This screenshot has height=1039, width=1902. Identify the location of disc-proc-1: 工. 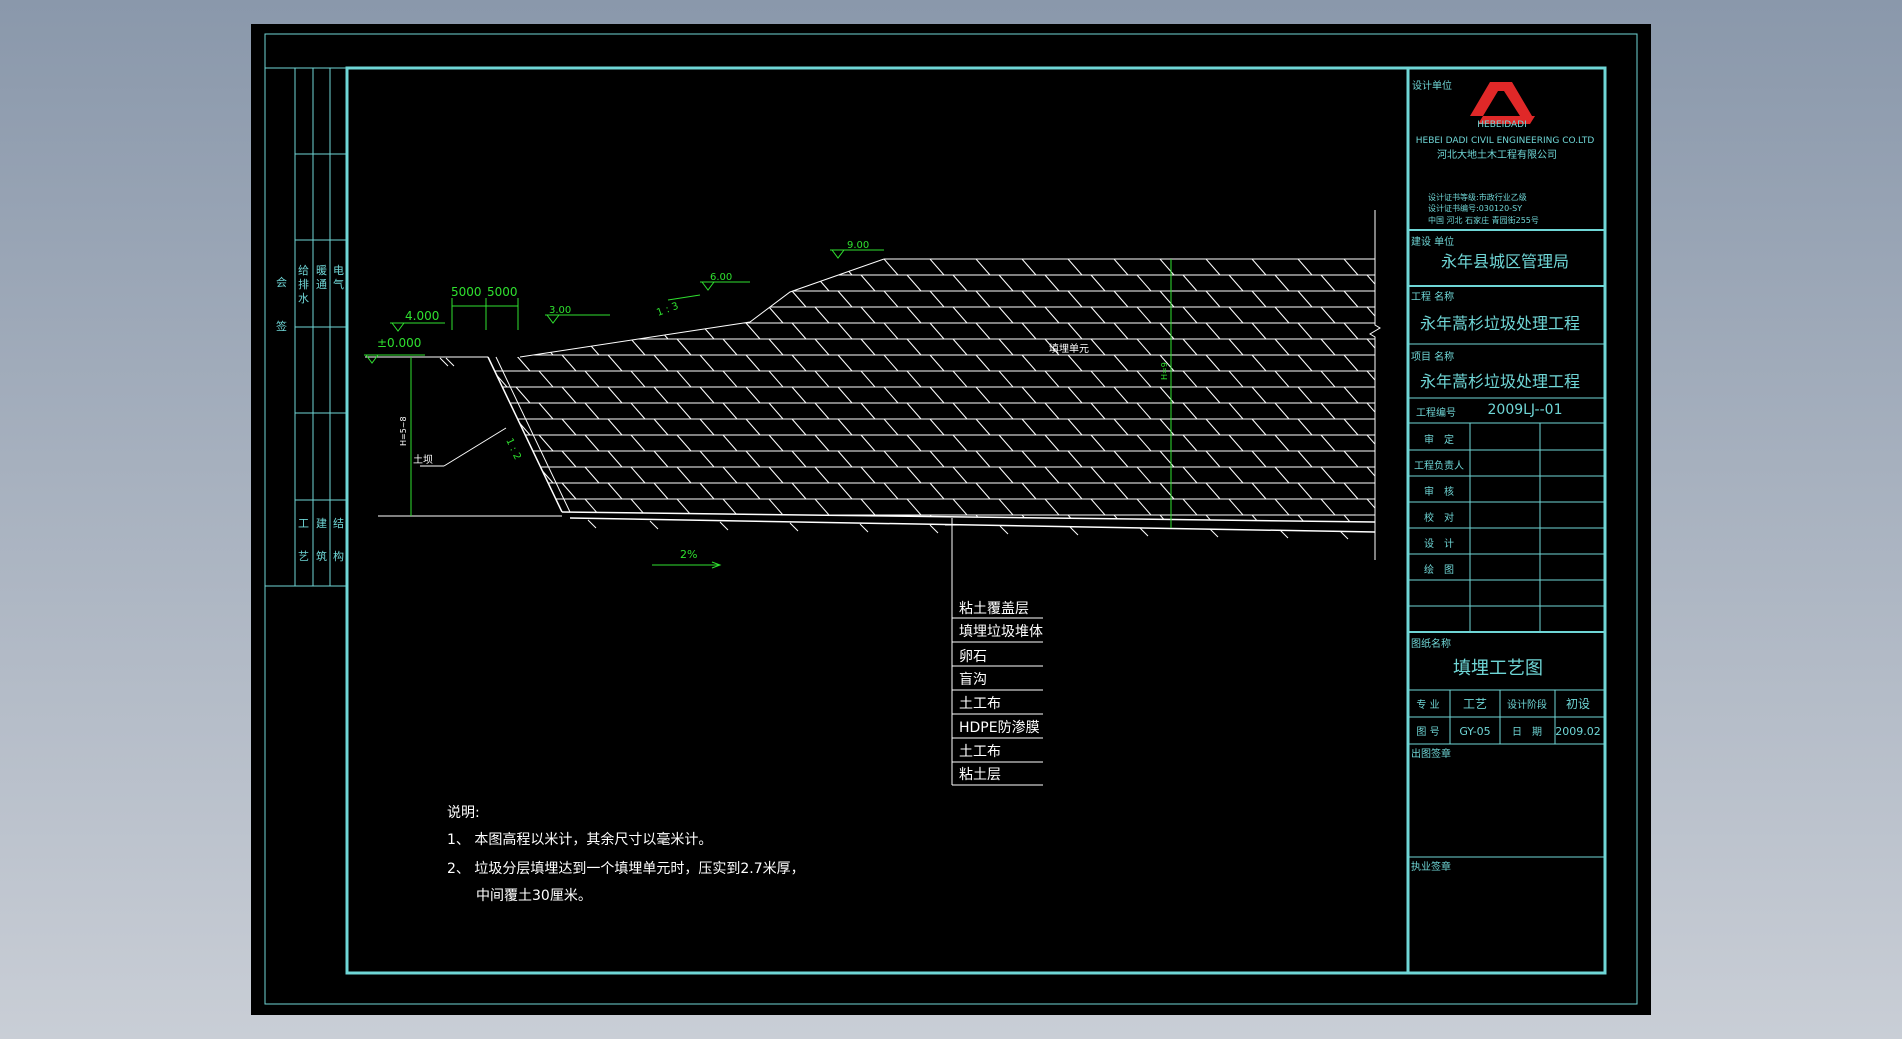
(303, 523).